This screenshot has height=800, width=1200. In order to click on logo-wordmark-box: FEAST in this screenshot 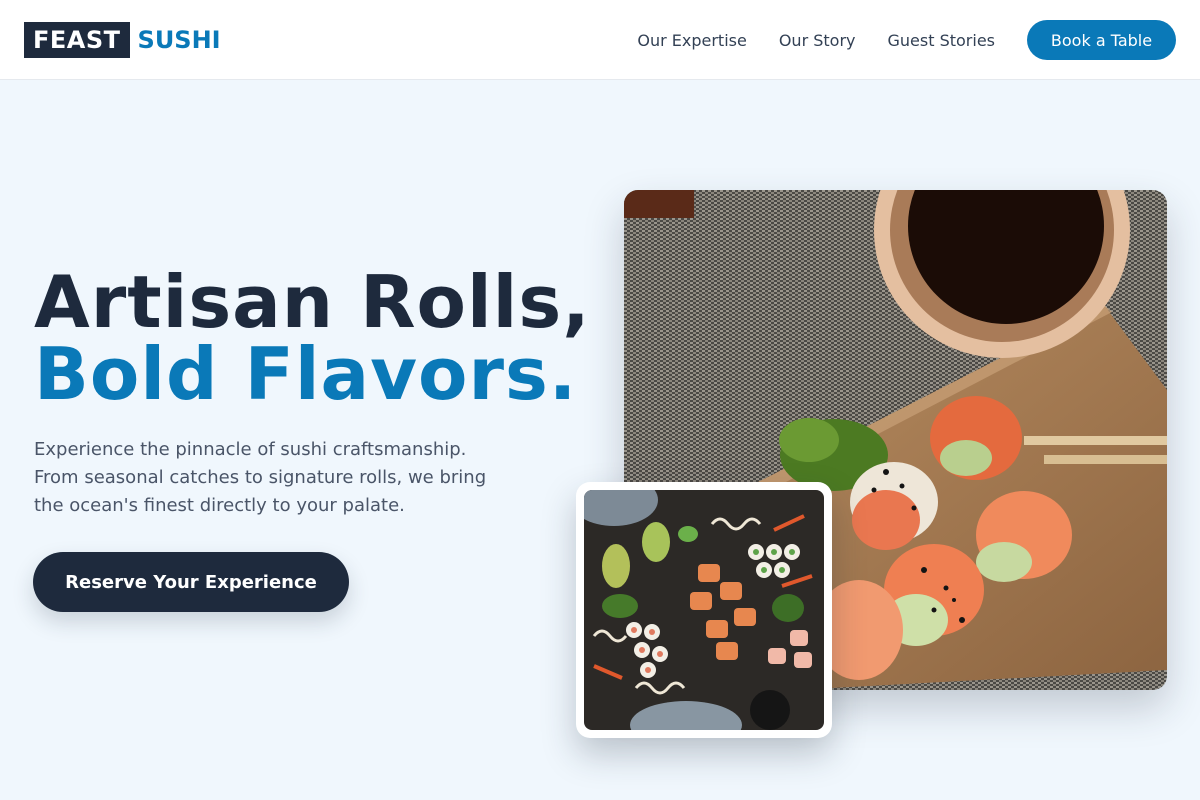, I will do `click(77, 40)`.